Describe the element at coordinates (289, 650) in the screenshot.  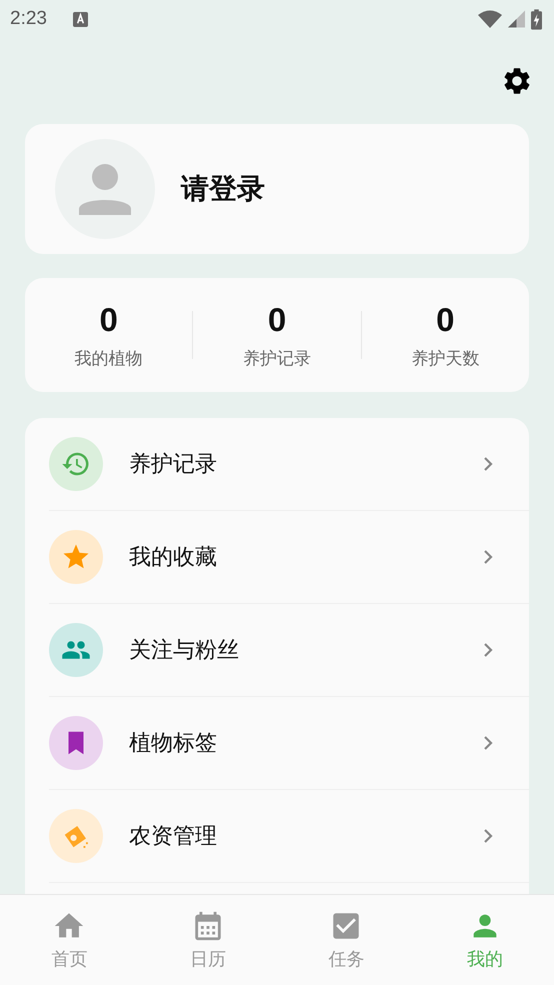
I see `menu-item: 关注与粉丝` at that location.